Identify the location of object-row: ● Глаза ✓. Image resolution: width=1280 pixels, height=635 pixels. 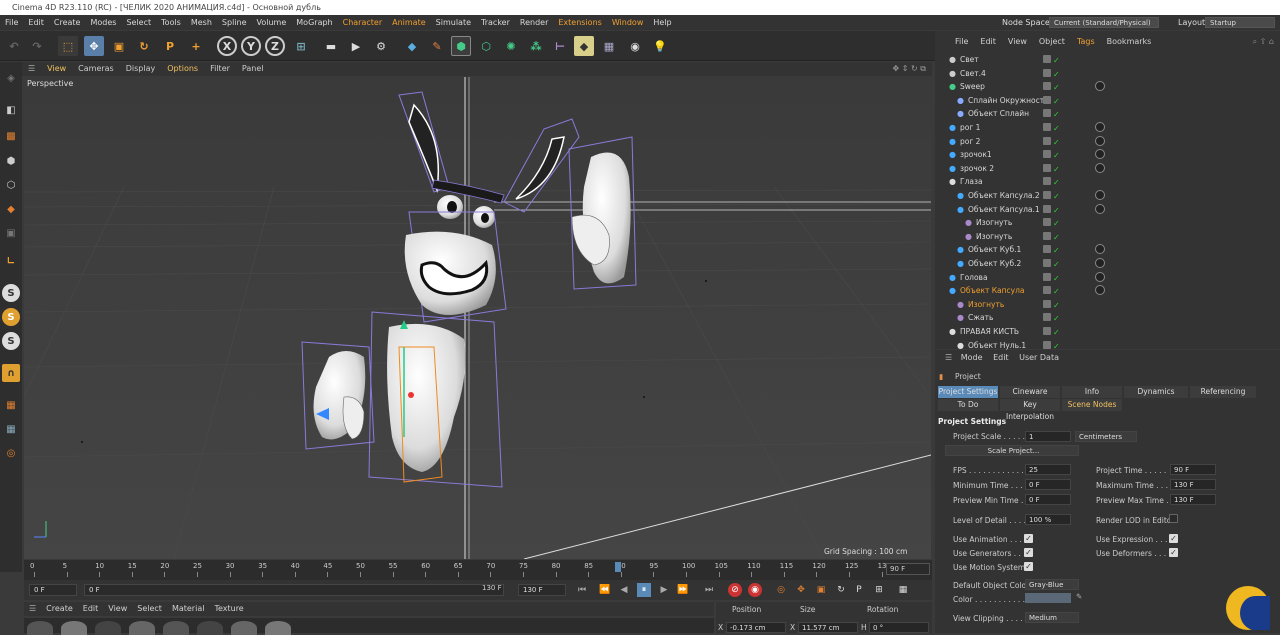
(1107, 181).